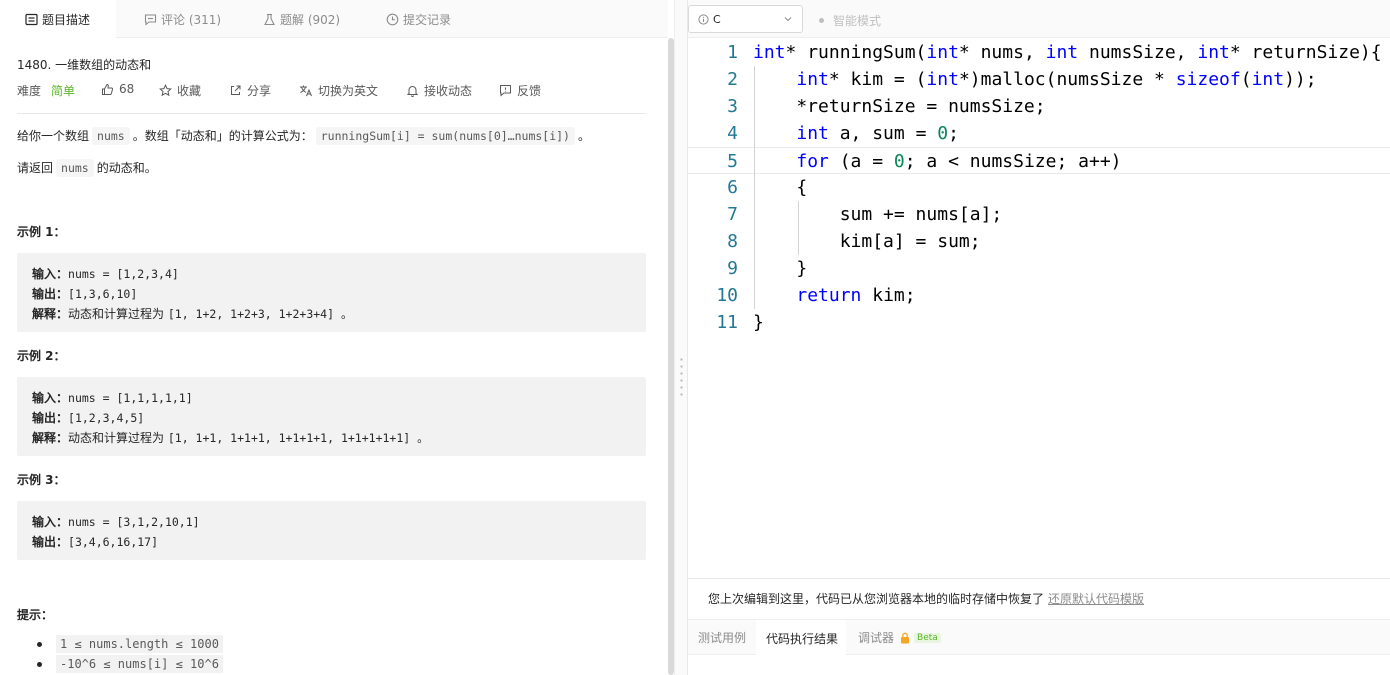 The height and width of the screenshot is (675, 1390). Describe the element at coordinates (331, 113) in the screenshot. I see `meta-divider` at that location.